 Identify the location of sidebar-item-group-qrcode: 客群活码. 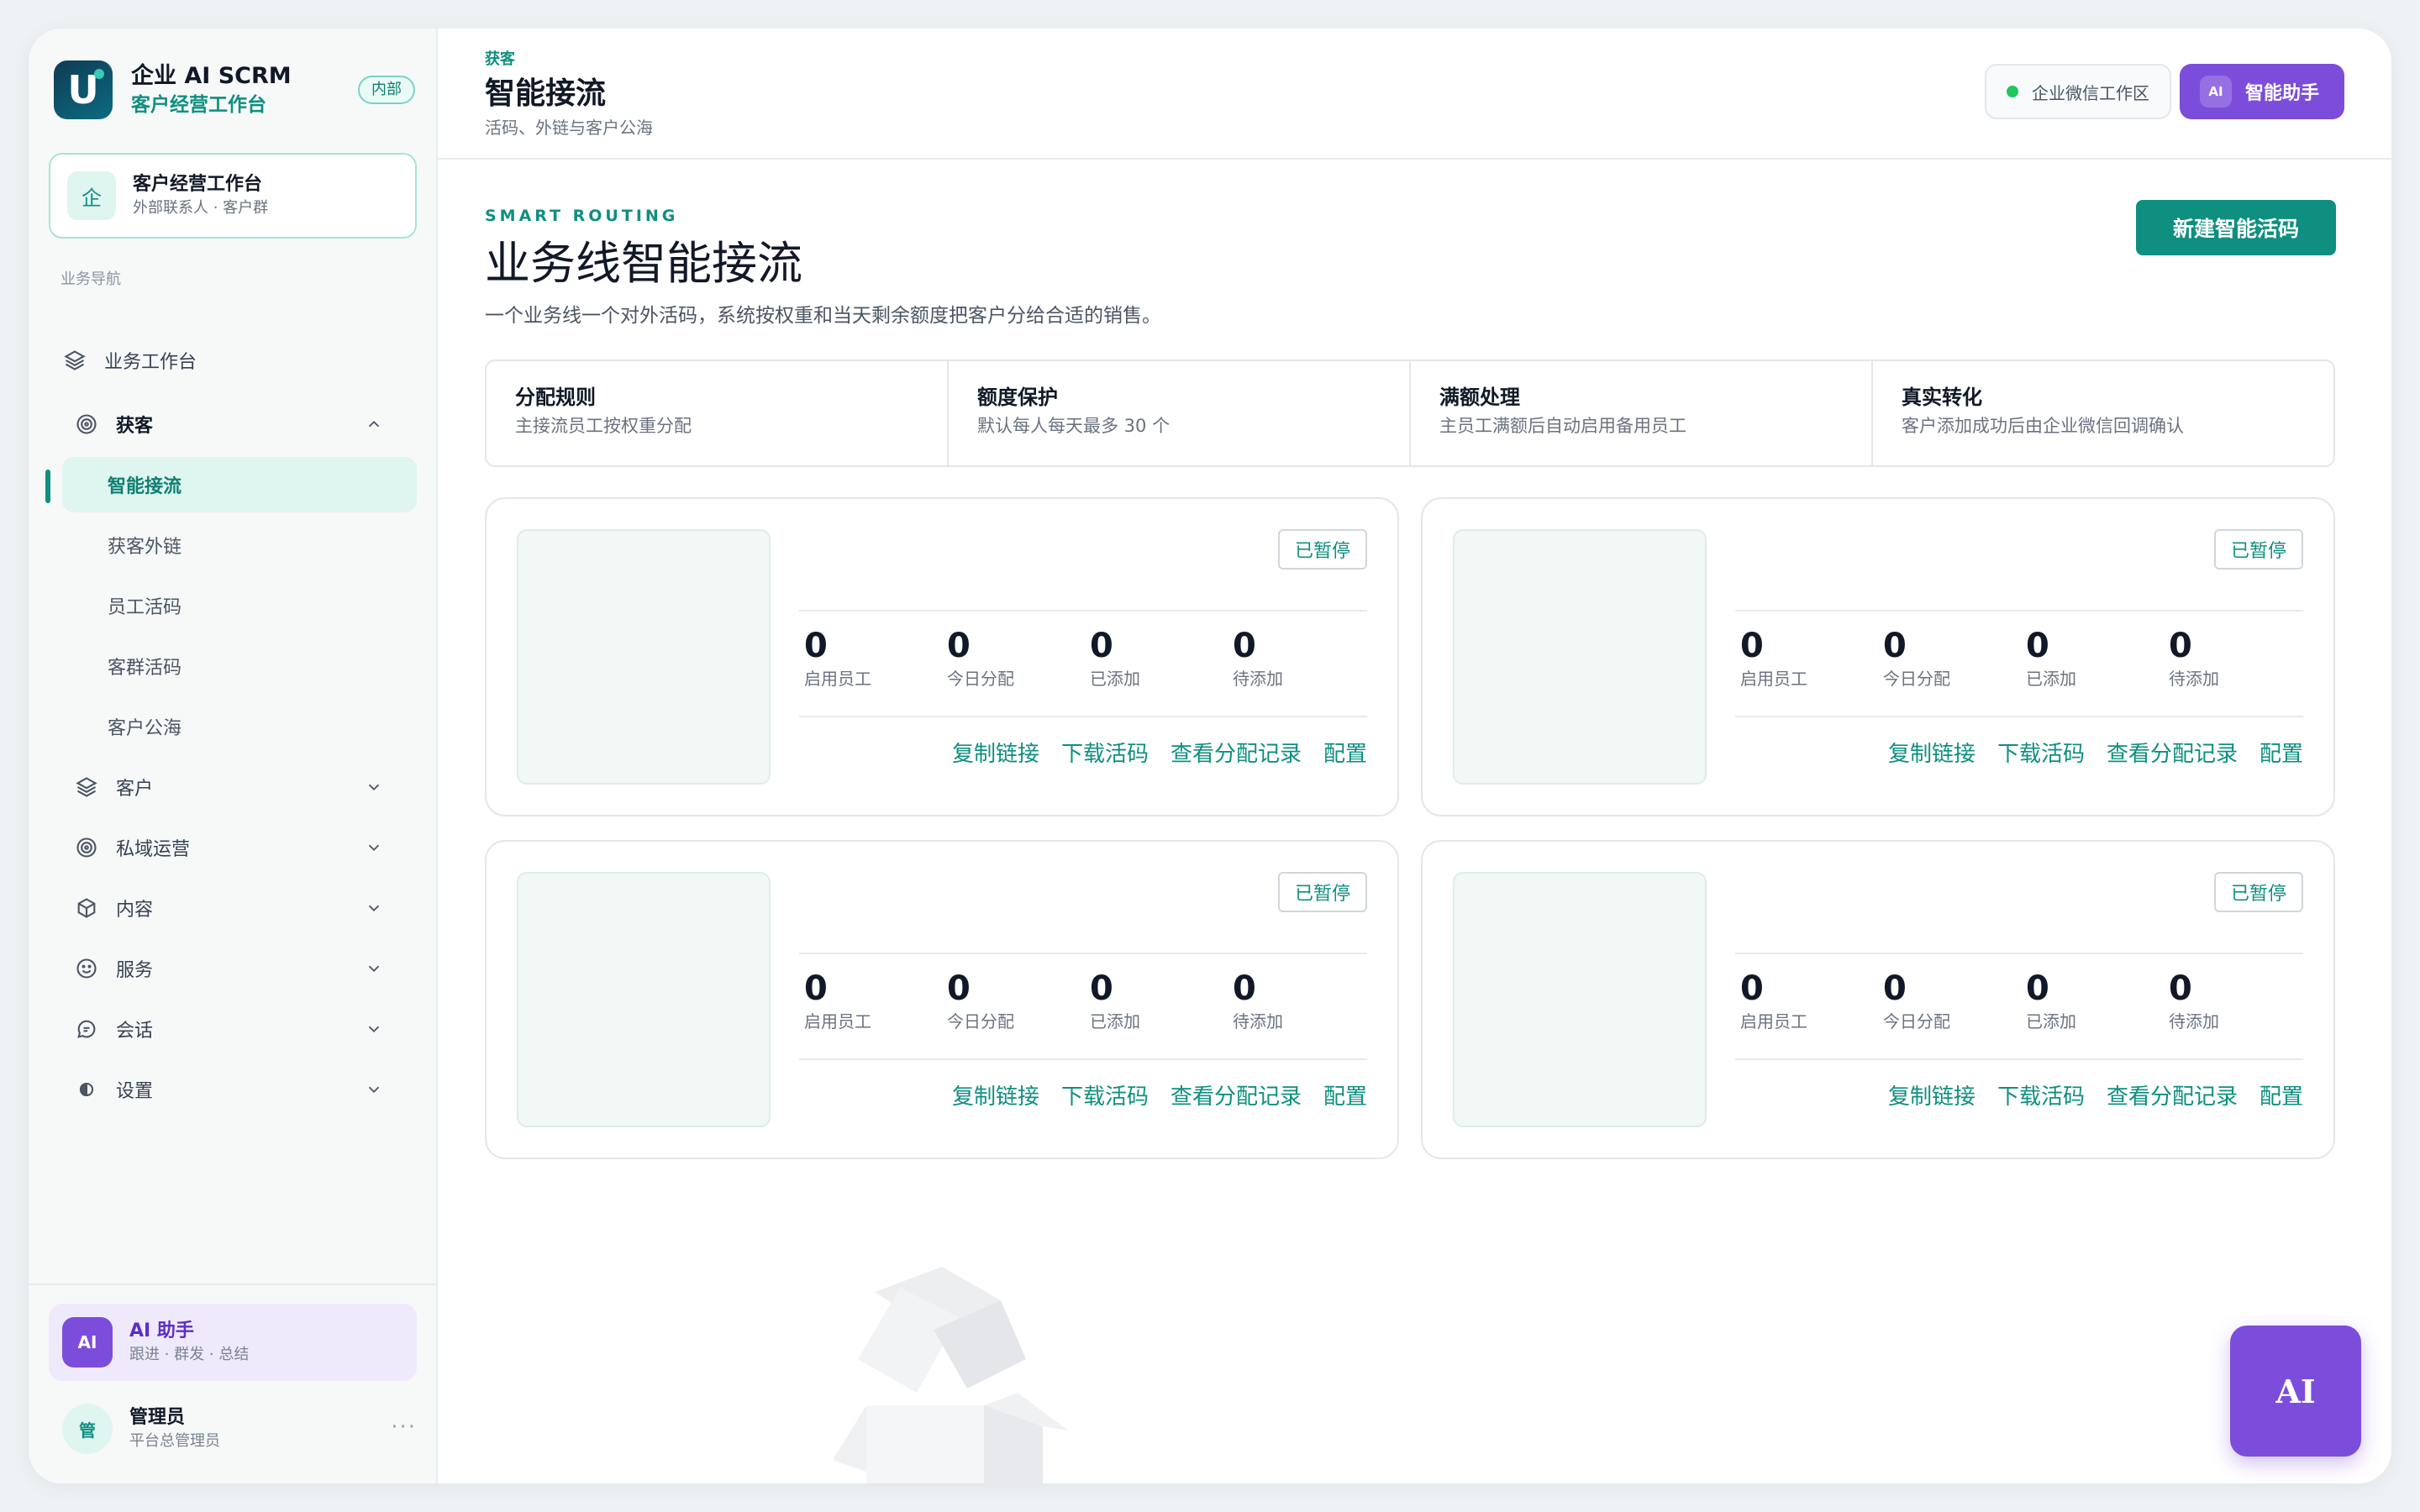
(240, 666).